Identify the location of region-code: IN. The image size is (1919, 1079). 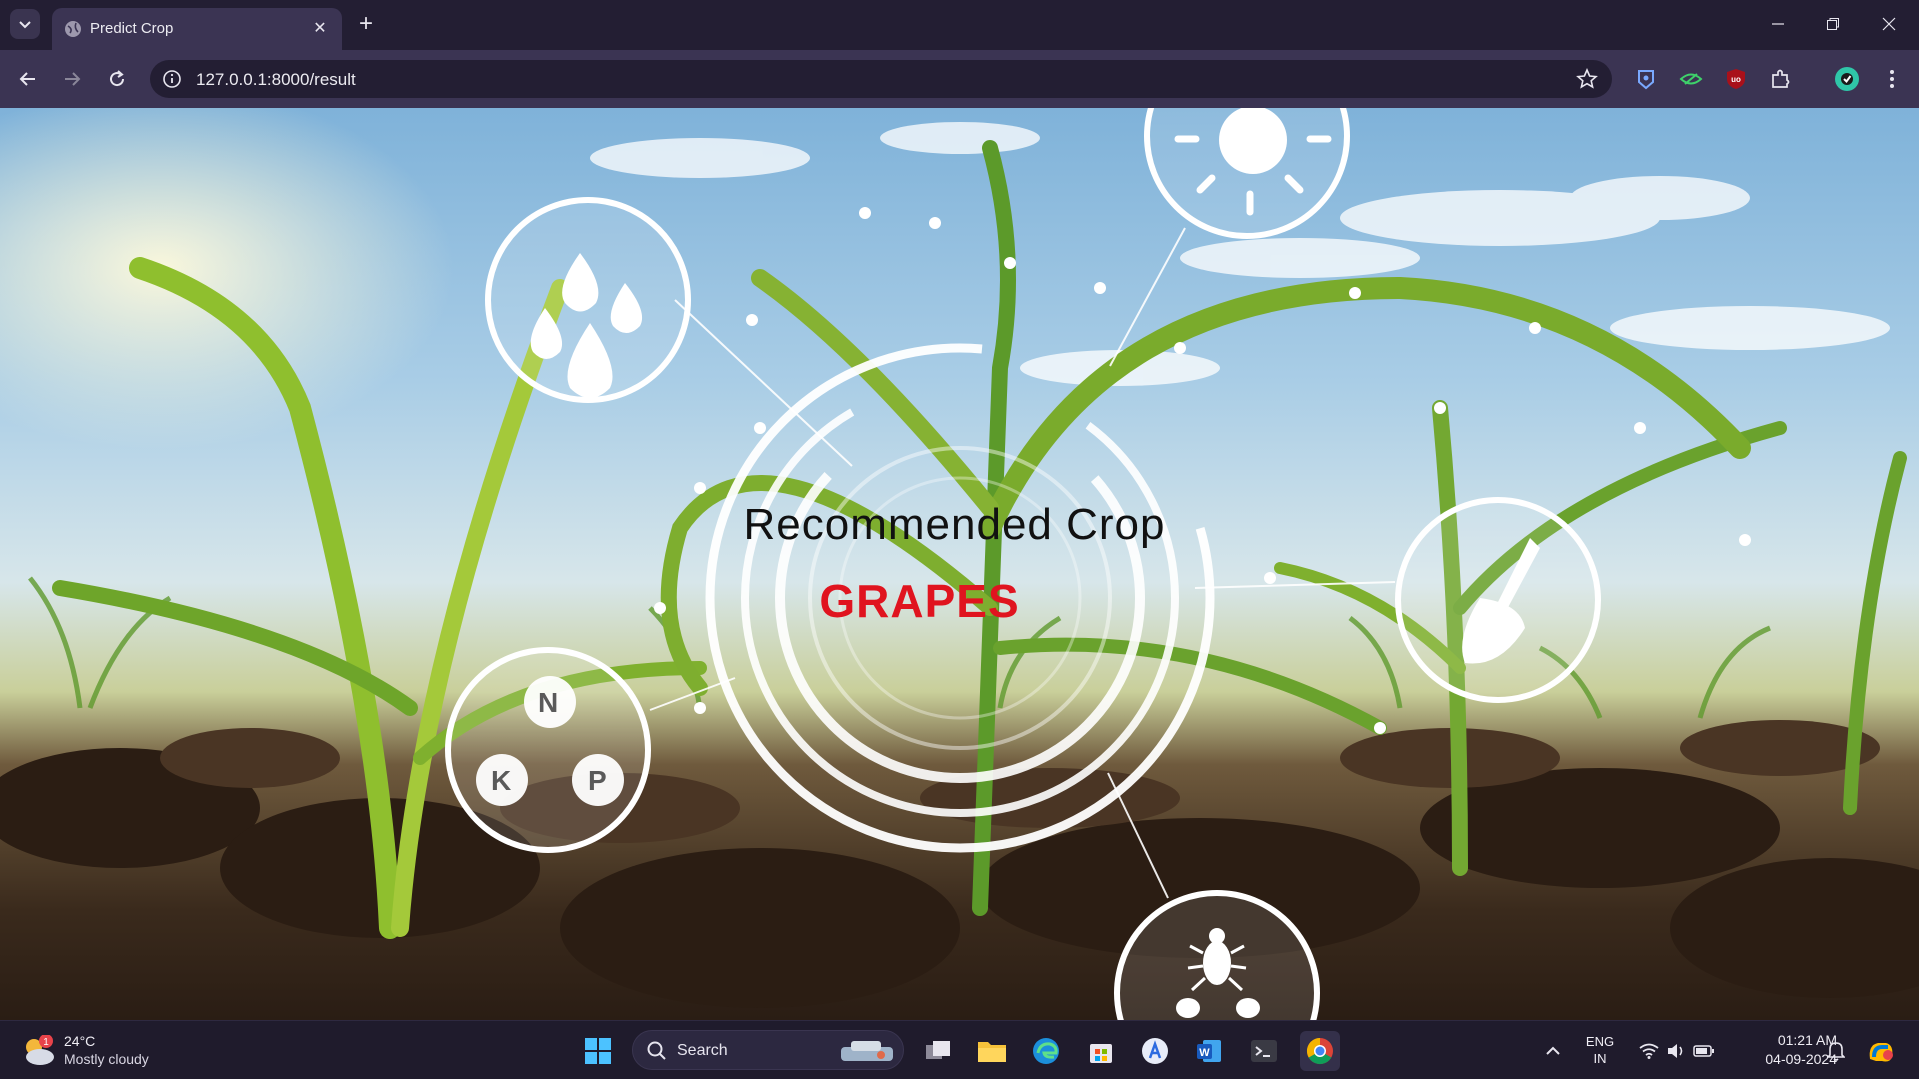
(1600, 1058).